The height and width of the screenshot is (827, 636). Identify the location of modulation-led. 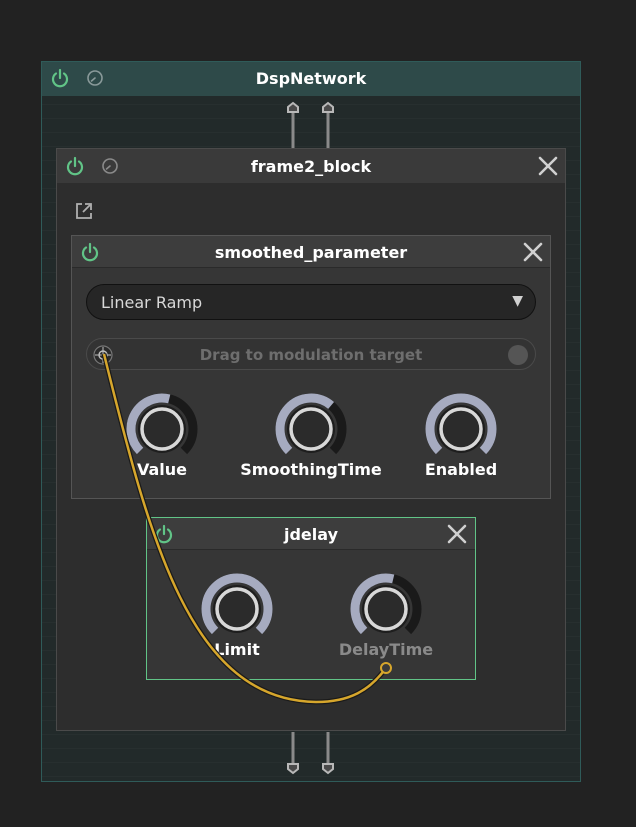
(518, 355).